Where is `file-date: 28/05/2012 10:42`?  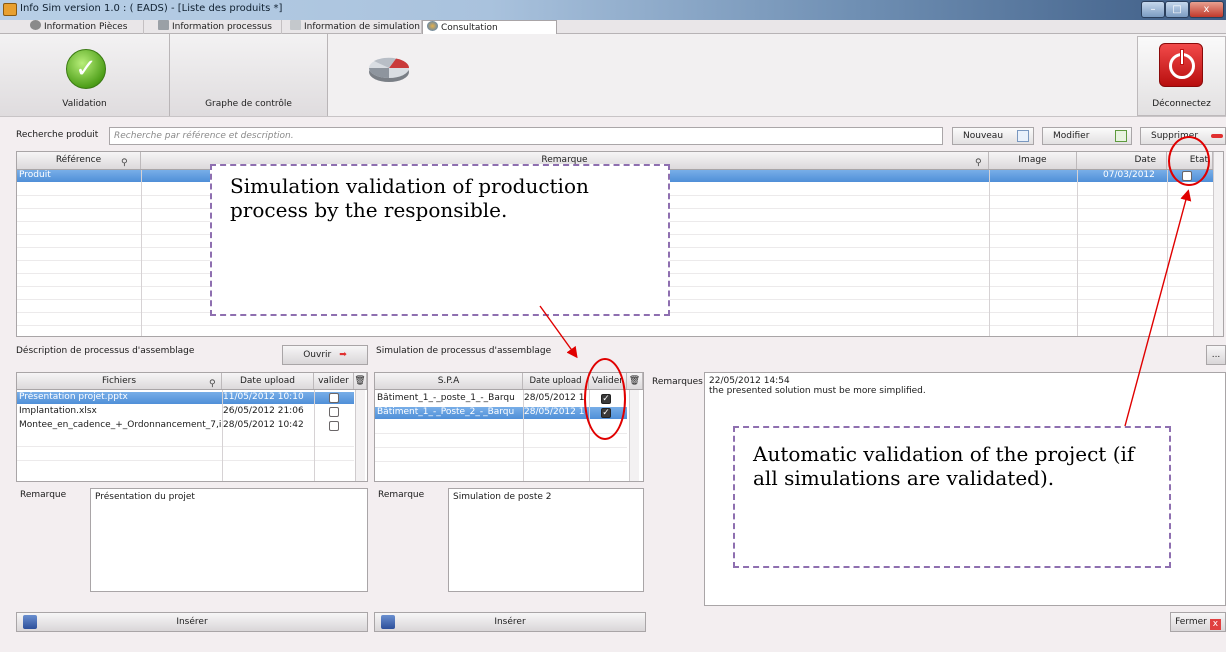
file-date: 28/05/2012 10:42 is located at coordinates (263, 425).